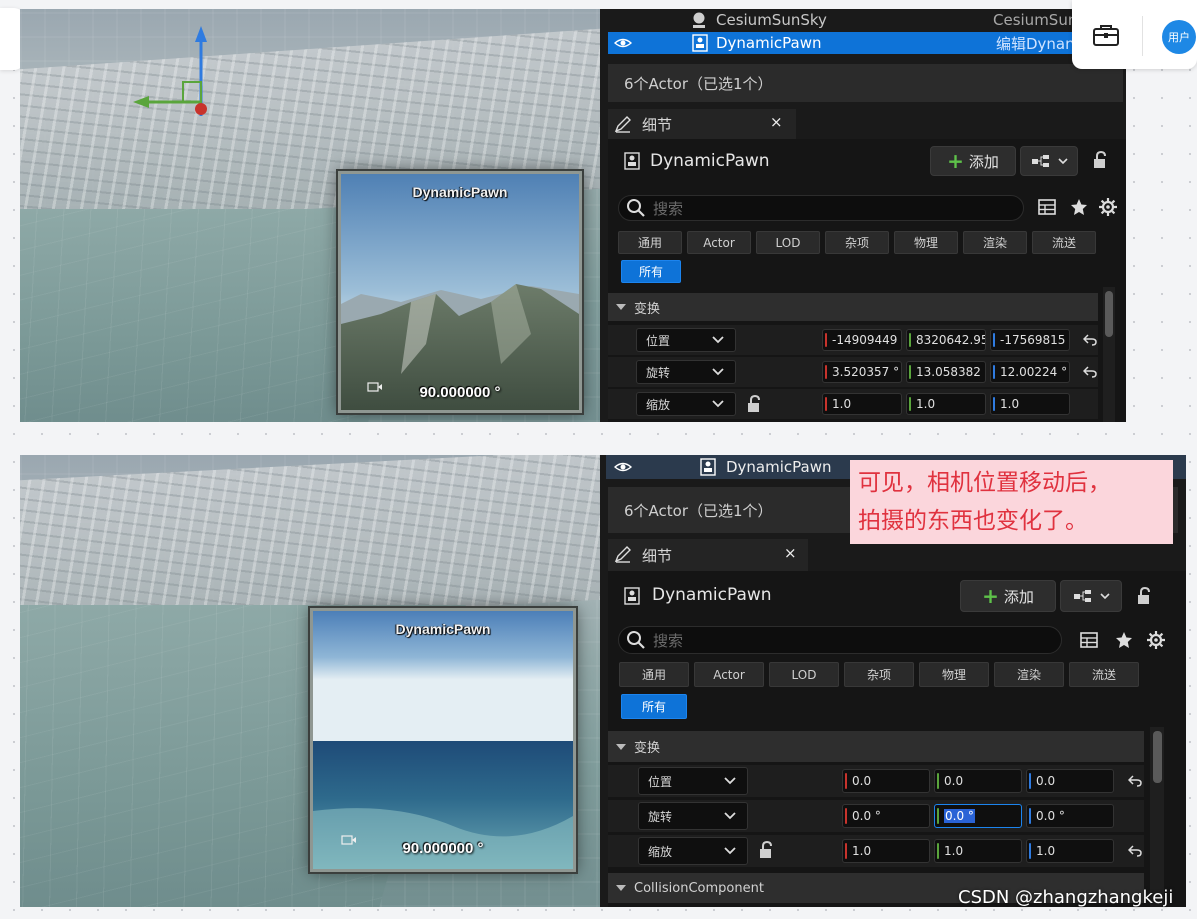  Describe the element at coordinates (443, 740) in the screenshot. I see `ocean-preview-image` at that location.